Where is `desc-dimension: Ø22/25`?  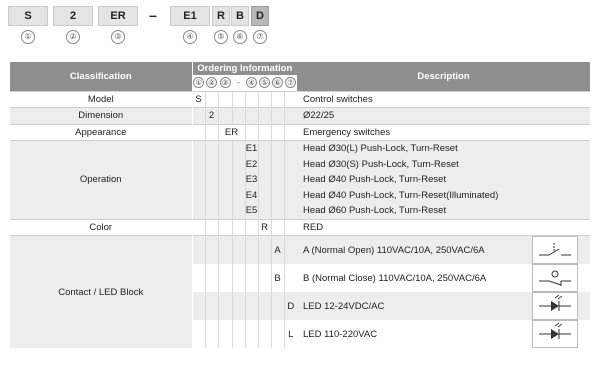 desc-dimension: Ø22/25 is located at coordinates (444, 115).